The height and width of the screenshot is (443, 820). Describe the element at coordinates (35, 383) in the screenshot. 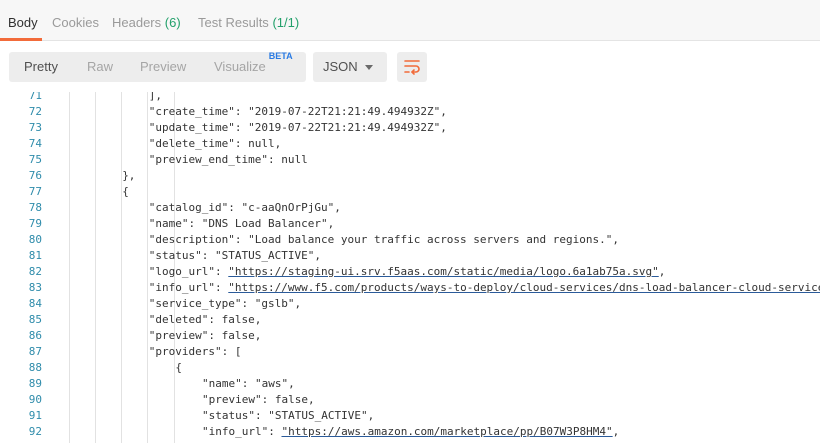

I see `line-number: 89` at that location.